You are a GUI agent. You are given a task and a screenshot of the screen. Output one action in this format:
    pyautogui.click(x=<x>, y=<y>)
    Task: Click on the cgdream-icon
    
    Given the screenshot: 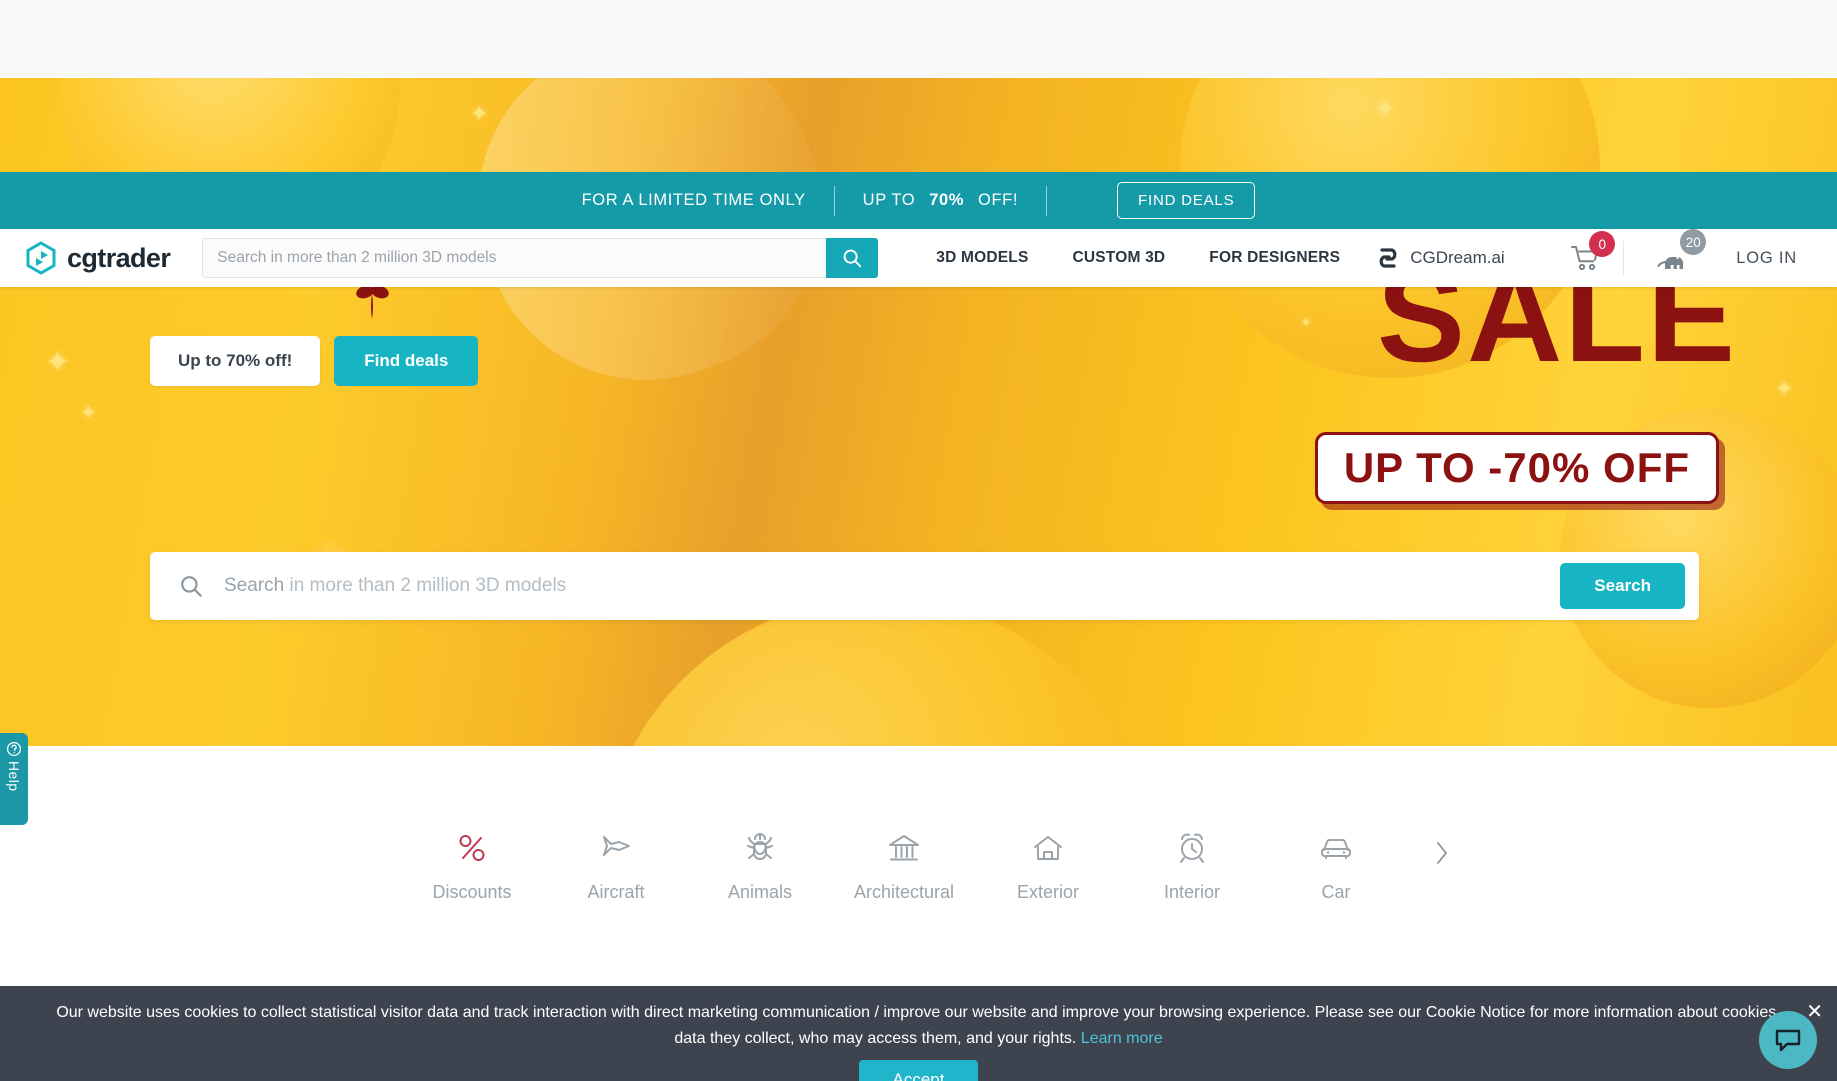 What is the action you would take?
    pyautogui.click(x=1388, y=258)
    